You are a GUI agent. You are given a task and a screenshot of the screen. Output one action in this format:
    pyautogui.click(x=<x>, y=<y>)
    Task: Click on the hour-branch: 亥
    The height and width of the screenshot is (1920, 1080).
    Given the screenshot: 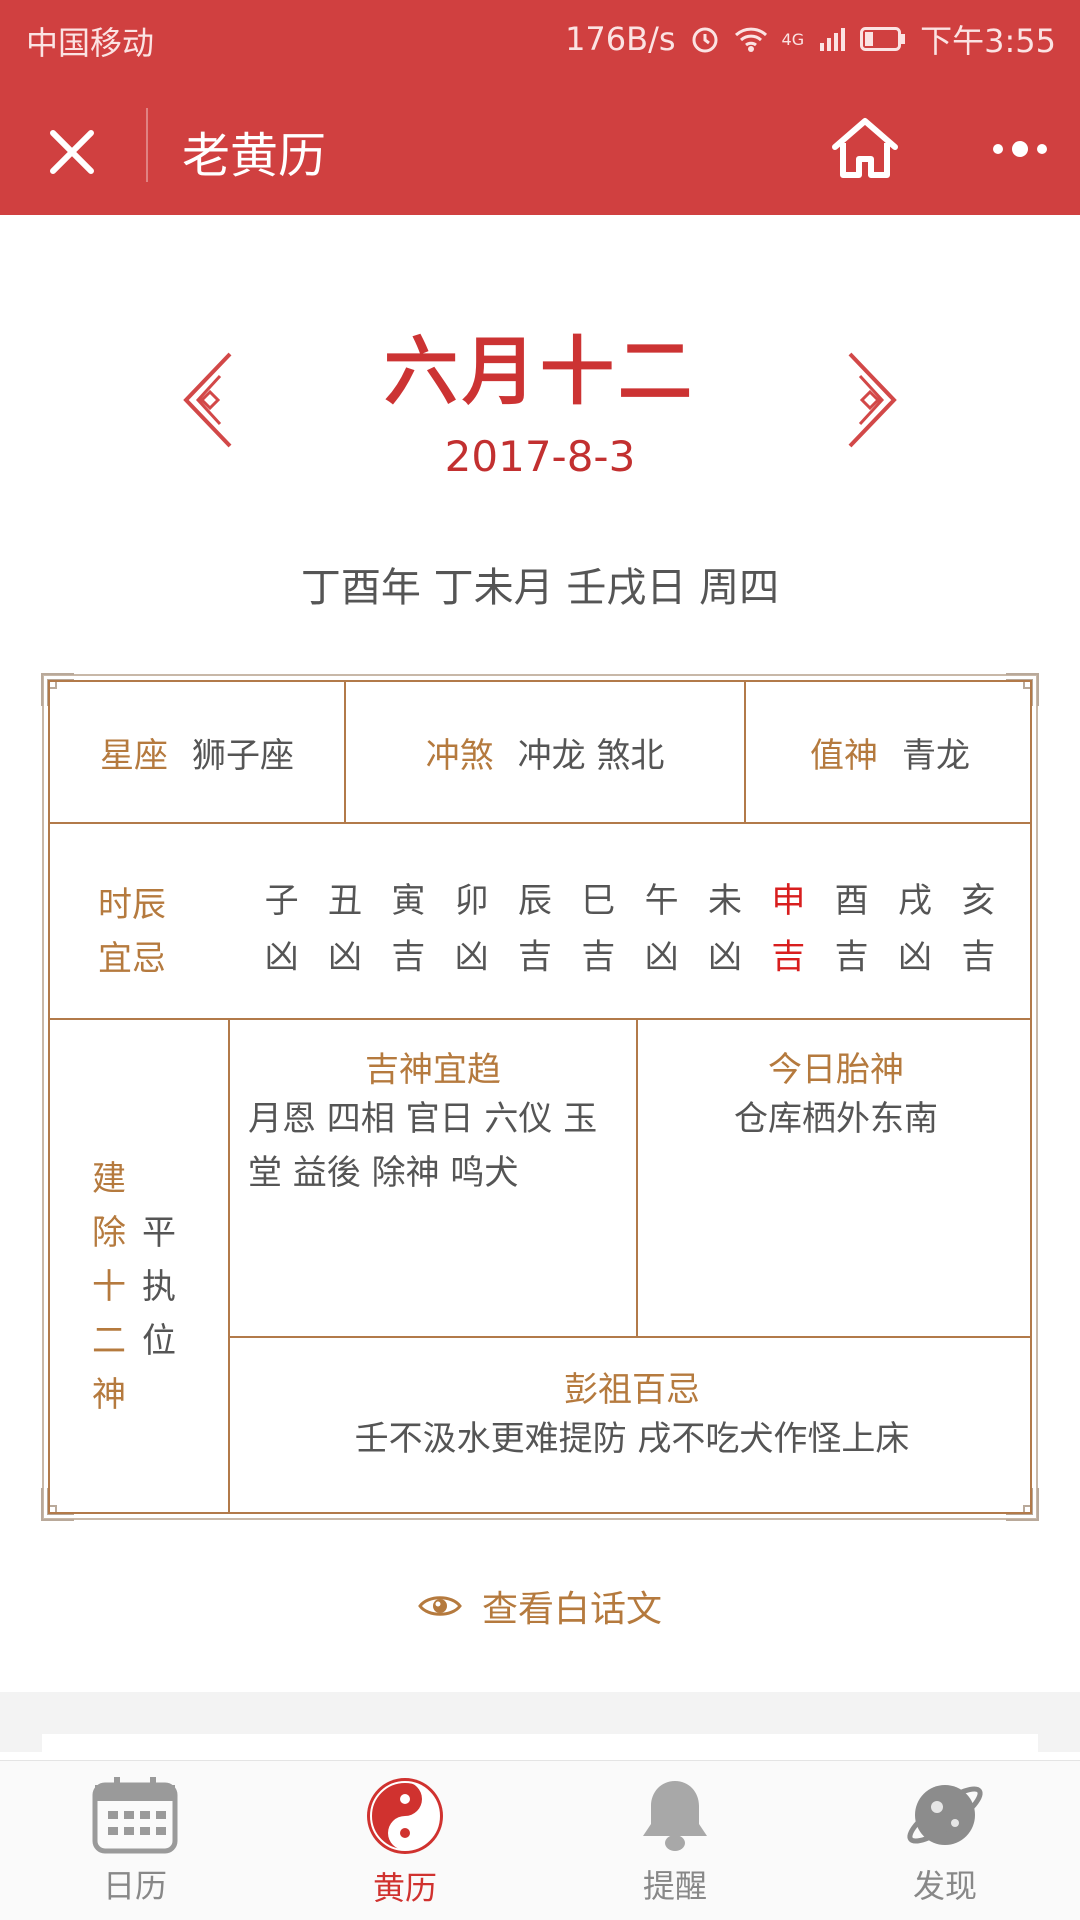 What is the action you would take?
    pyautogui.click(x=978, y=901)
    